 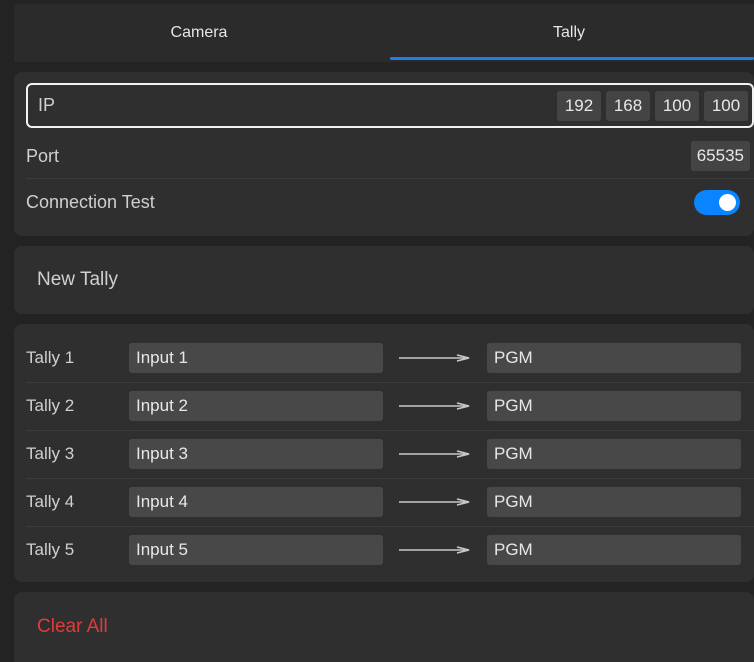 I want to click on tally-name: Tally 1, so click(x=50, y=357).